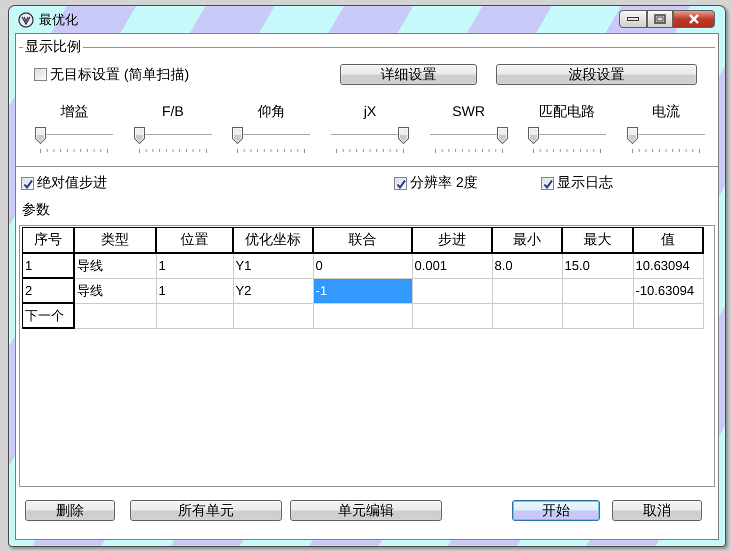 This screenshot has width=731, height=551. I want to click on settings-button: 详细设置, so click(408, 74).